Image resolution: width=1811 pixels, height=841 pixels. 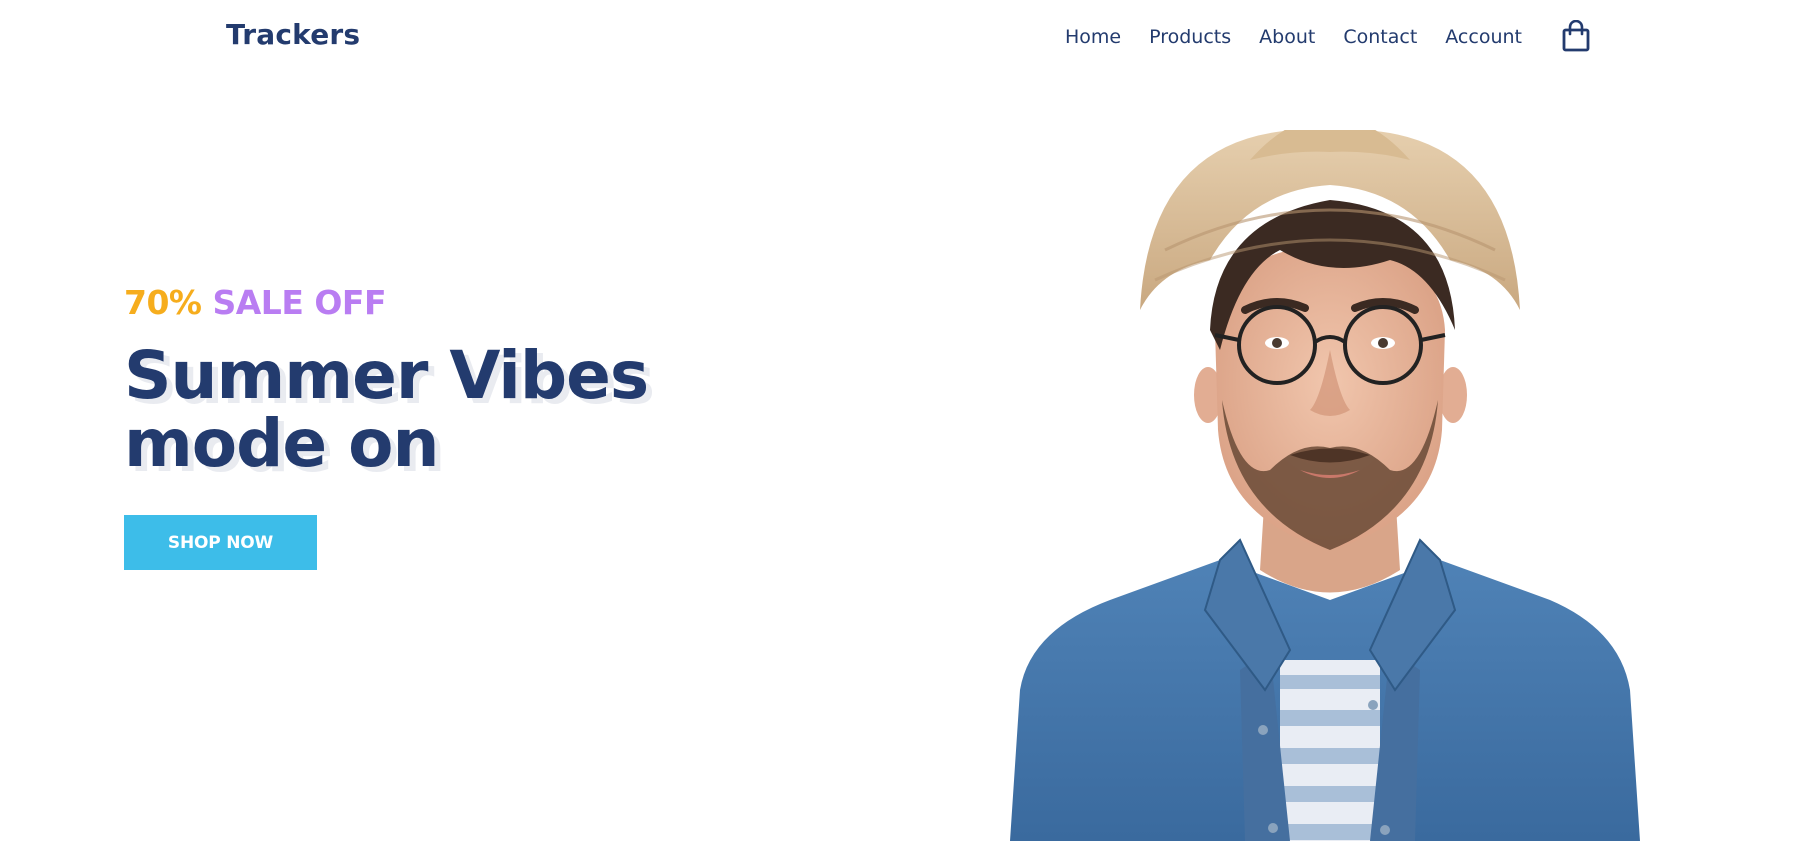 What do you see at coordinates (1287, 37) in the screenshot?
I see `nav-link-about: About` at bounding box center [1287, 37].